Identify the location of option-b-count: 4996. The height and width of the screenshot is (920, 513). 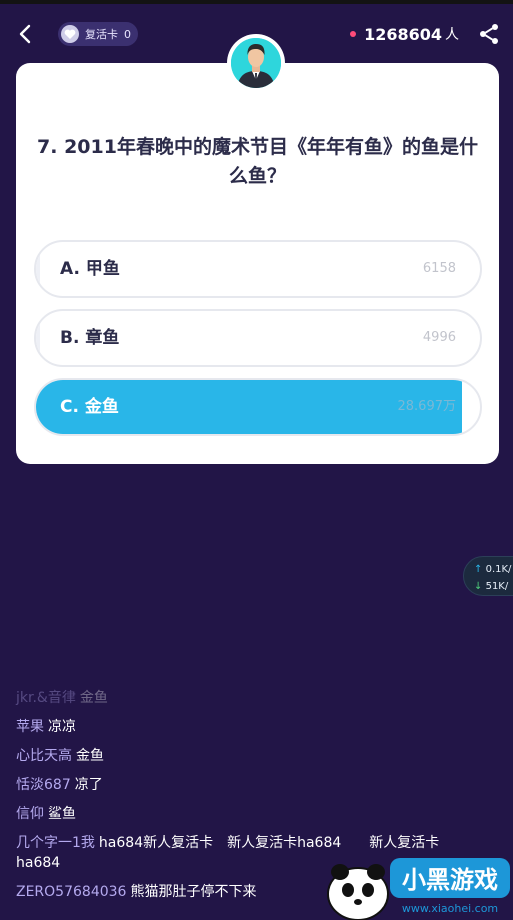
(439, 337).